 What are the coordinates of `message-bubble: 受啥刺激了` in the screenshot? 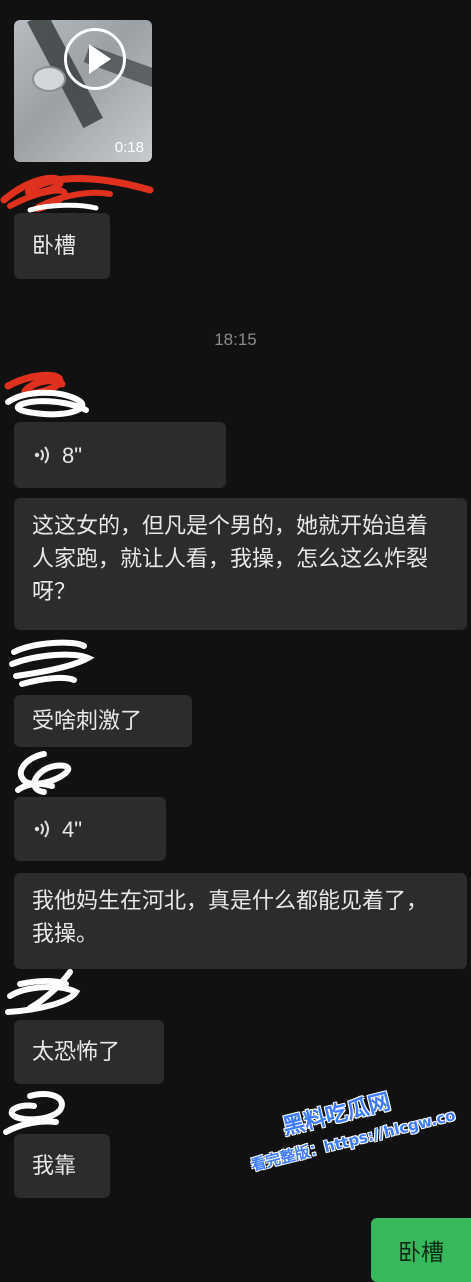 It's located at (103, 721).